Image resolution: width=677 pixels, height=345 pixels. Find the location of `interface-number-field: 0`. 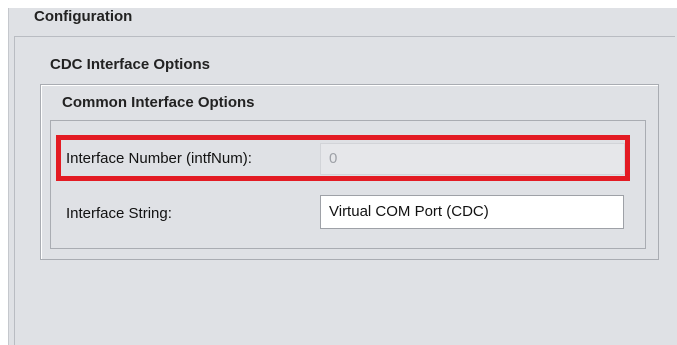

interface-number-field: 0 is located at coordinates (472, 159).